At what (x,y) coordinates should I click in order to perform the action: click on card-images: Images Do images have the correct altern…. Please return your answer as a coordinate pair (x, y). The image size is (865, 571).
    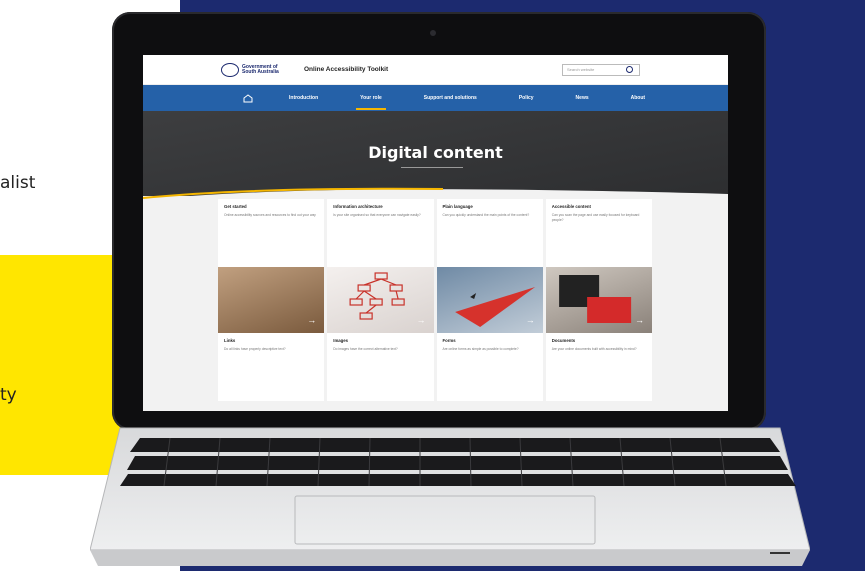
    Looking at the image, I should click on (380, 367).